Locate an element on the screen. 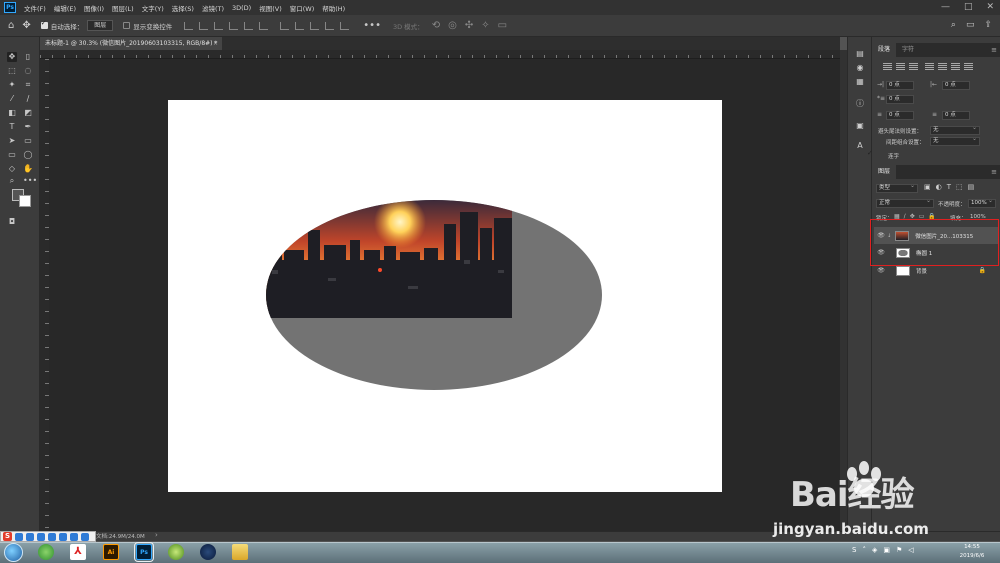 This screenshot has width=1000, height=563. align-left-text-icon is located at coordinates (887, 67).